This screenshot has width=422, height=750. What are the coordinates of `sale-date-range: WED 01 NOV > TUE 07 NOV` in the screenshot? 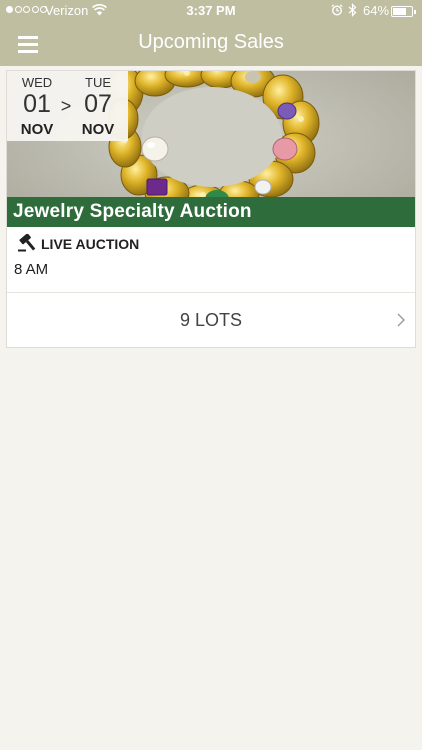 It's located at (67, 106).